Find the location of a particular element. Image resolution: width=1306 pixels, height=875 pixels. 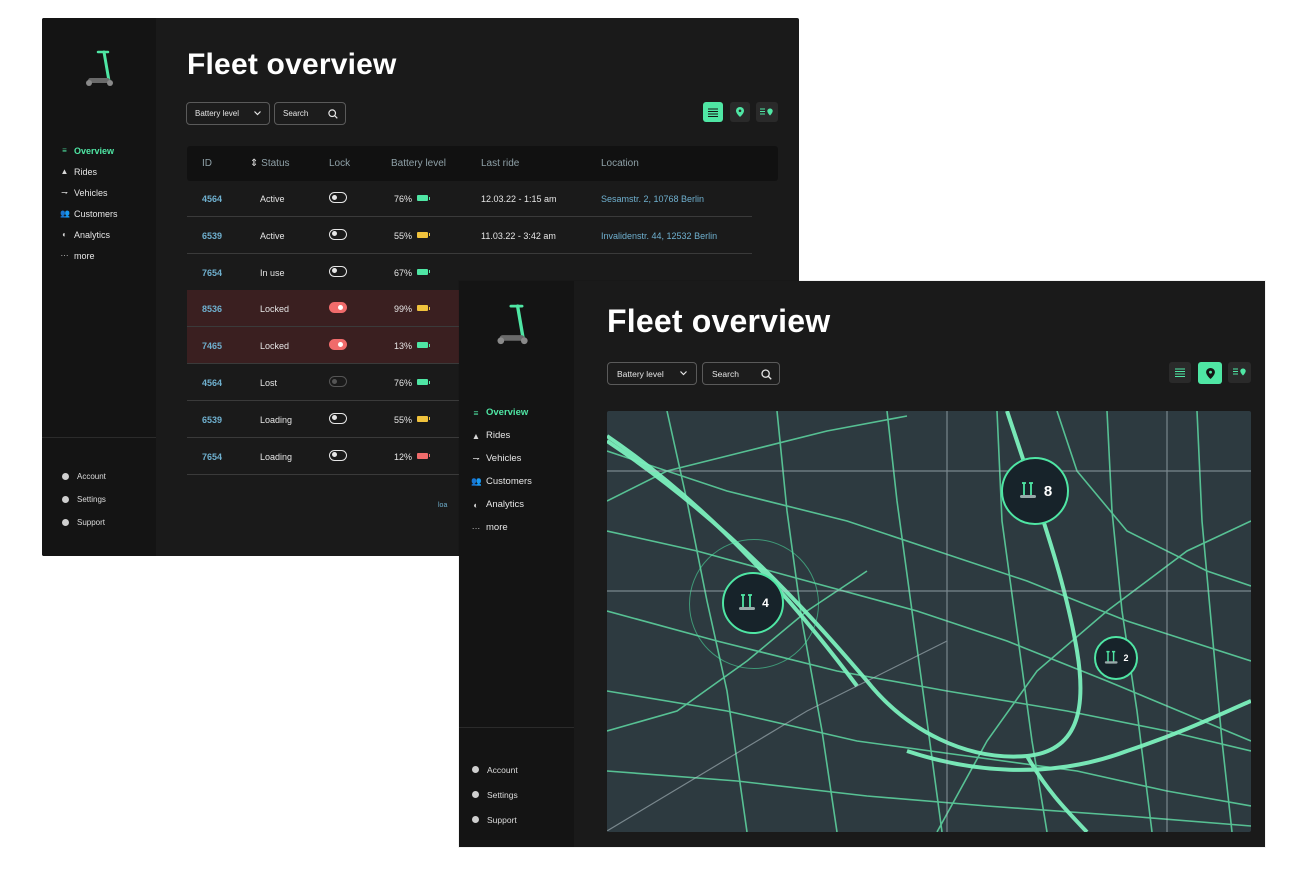

rides-icon: ▲ is located at coordinates (476, 435).